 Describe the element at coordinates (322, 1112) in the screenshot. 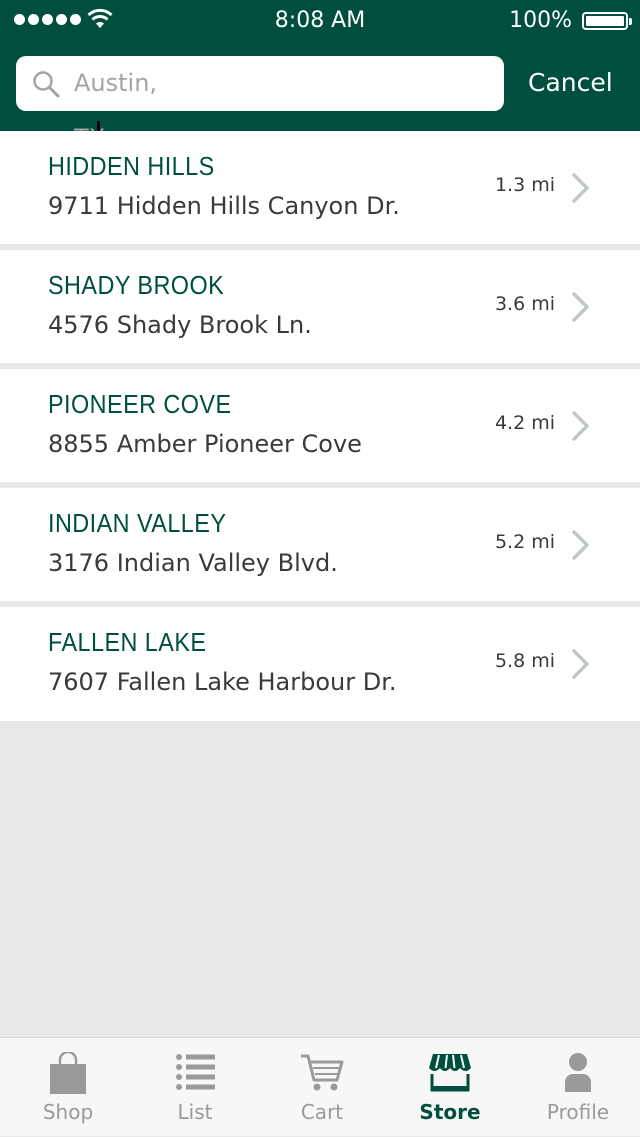

I see `tab-label: Cart` at that location.